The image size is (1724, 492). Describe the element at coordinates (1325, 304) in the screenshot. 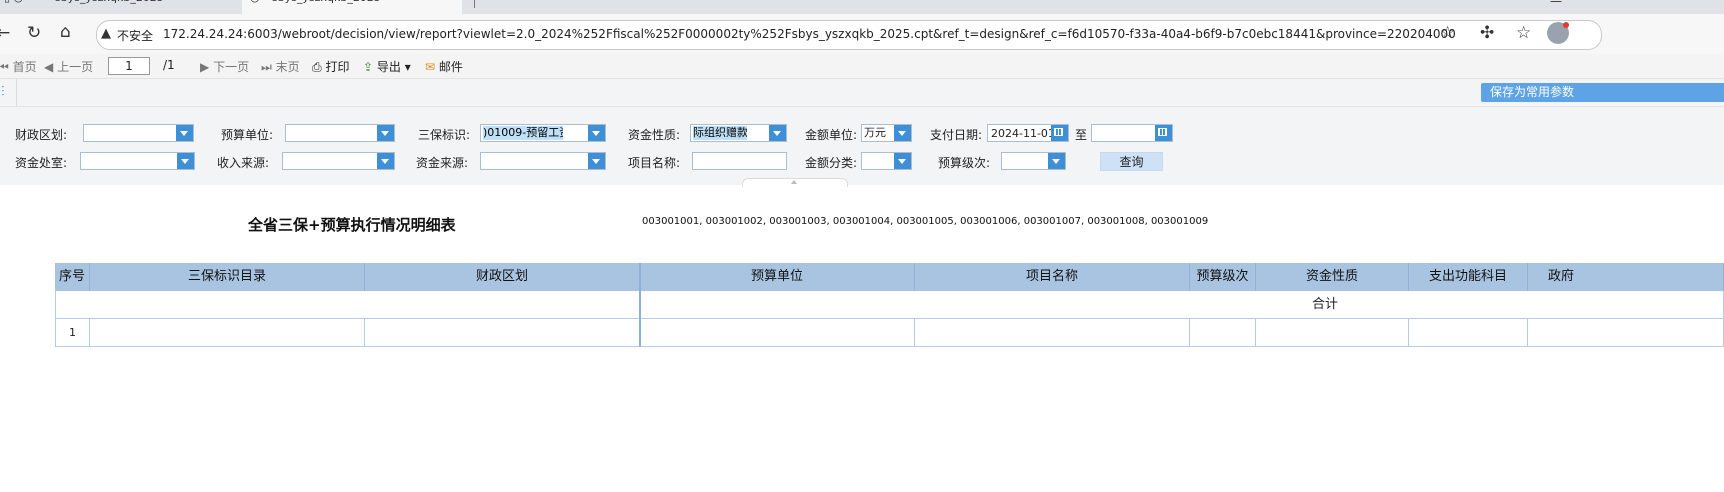

I see `total-label: 合计` at that location.